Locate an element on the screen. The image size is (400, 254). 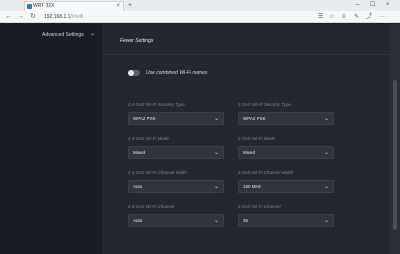
more-icon: ··· is located at coordinates (382, 17).